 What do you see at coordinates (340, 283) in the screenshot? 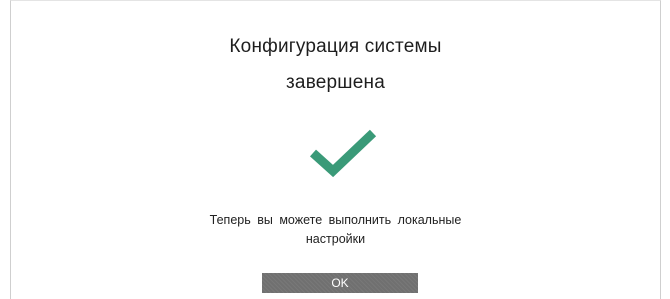
I see `ok-button: OK` at bounding box center [340, 283].